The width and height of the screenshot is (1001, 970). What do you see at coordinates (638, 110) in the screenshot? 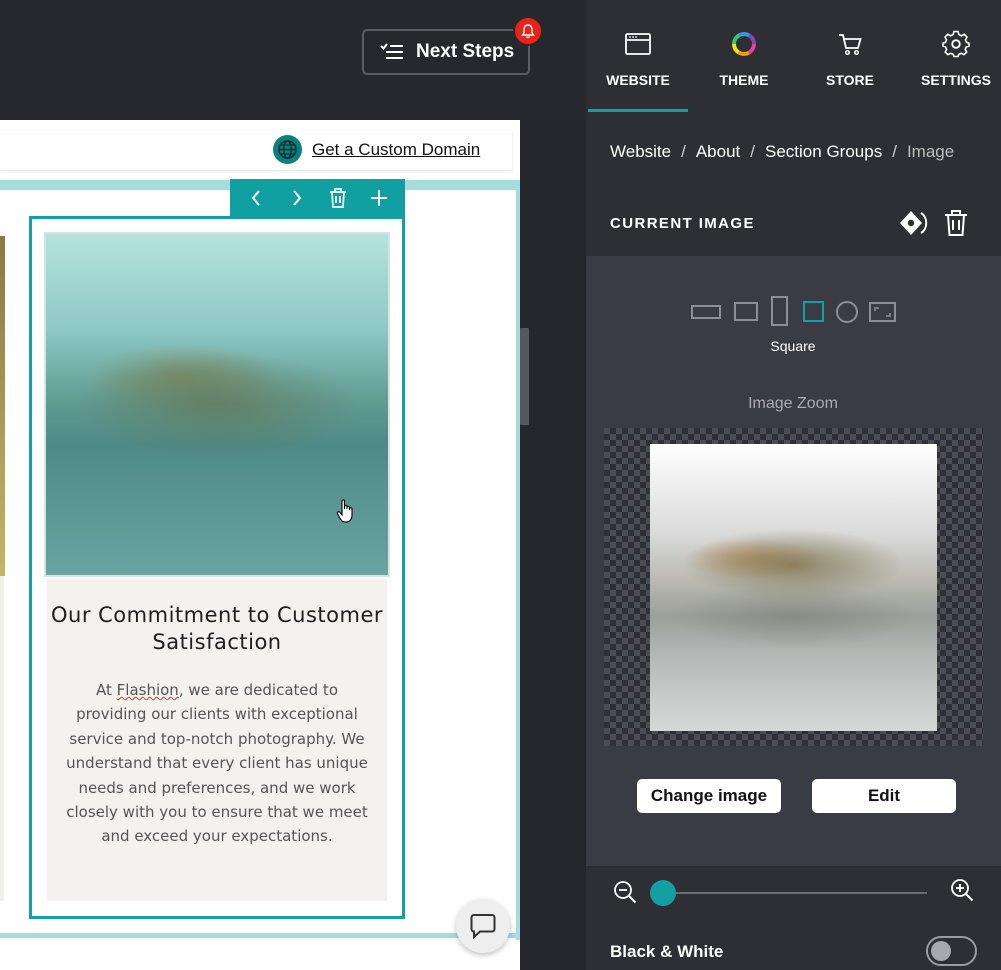
I see `active-tab-indicator` at bounding box center [638, 110].